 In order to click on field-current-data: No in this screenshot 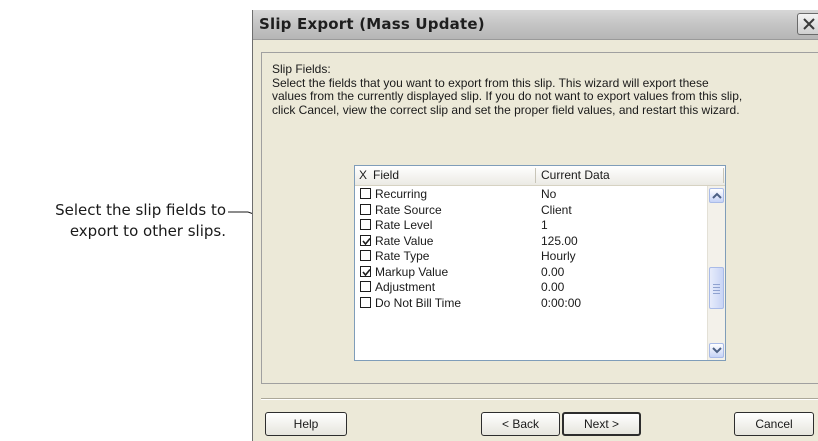, I will do `click(549, 194)`.